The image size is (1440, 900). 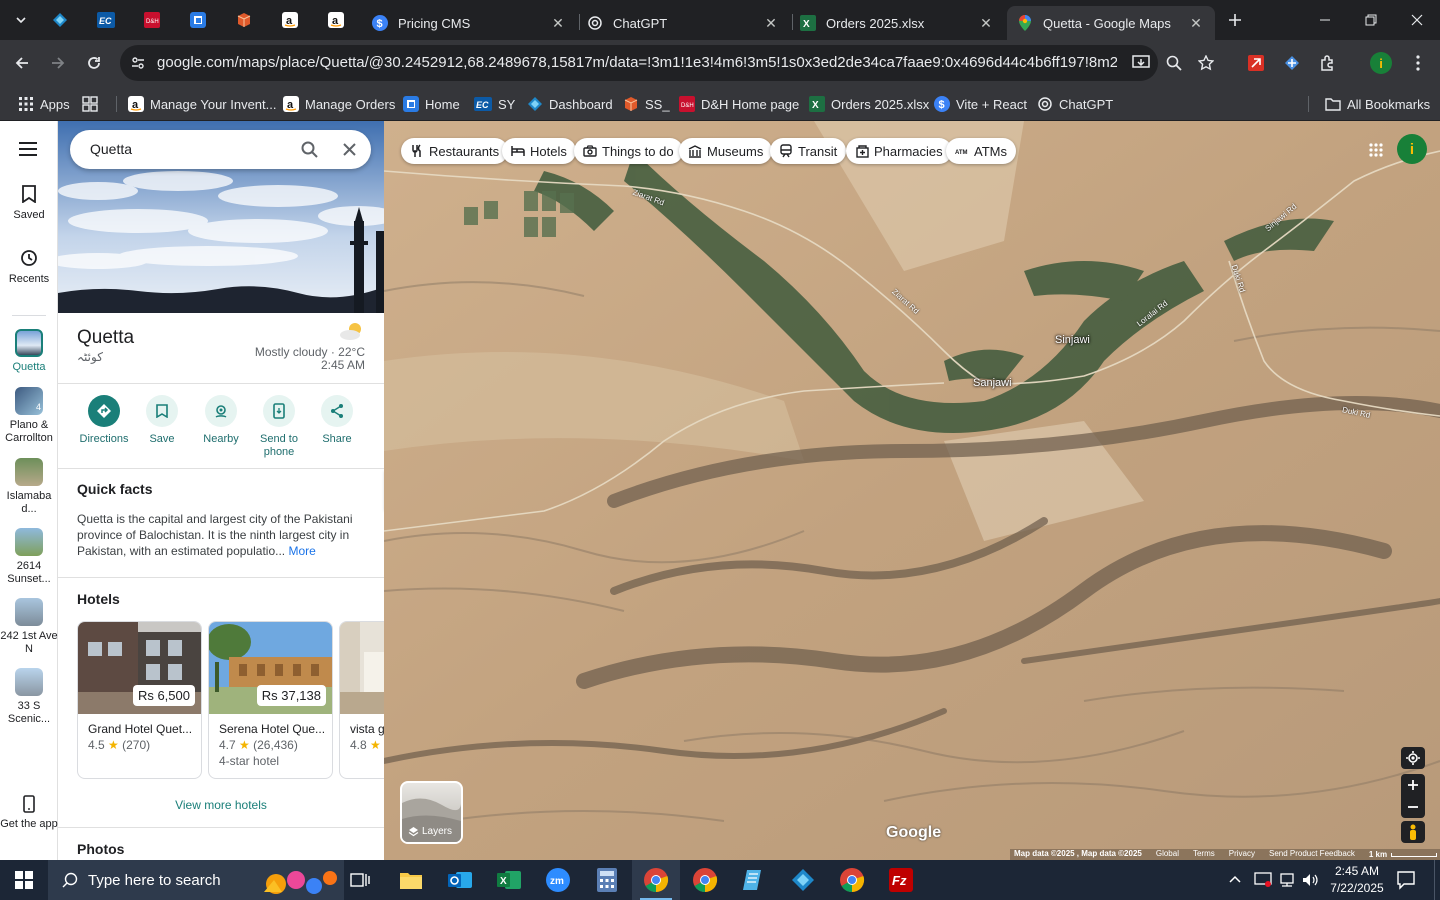 What do you see at coordinates (656, 880) in the screenshot?
I see `chrome-button-active` at bounding box center [656, 880].